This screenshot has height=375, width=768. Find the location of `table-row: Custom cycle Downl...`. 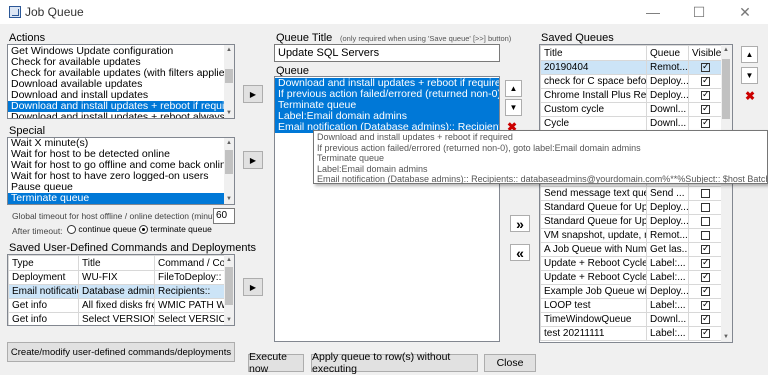

table-row: Custom cycle Downl... is located at coordinates (631, 109).